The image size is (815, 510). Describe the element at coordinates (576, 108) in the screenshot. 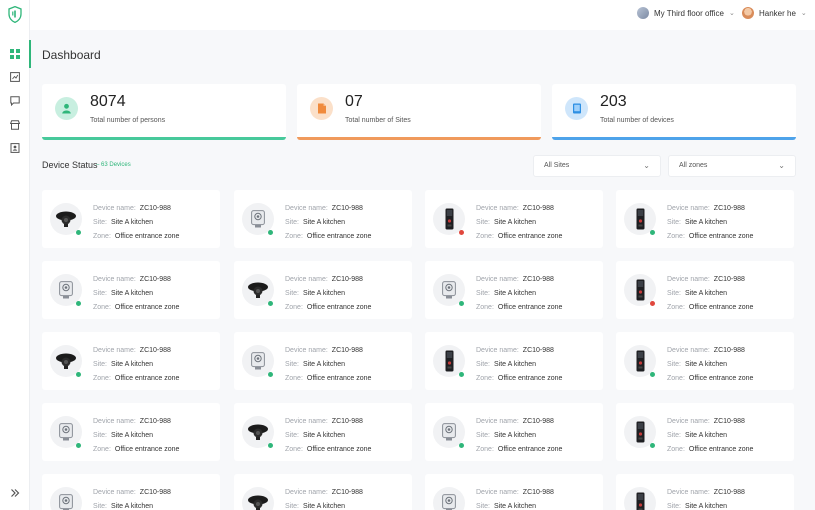

I see `tablet-icon` at that location.